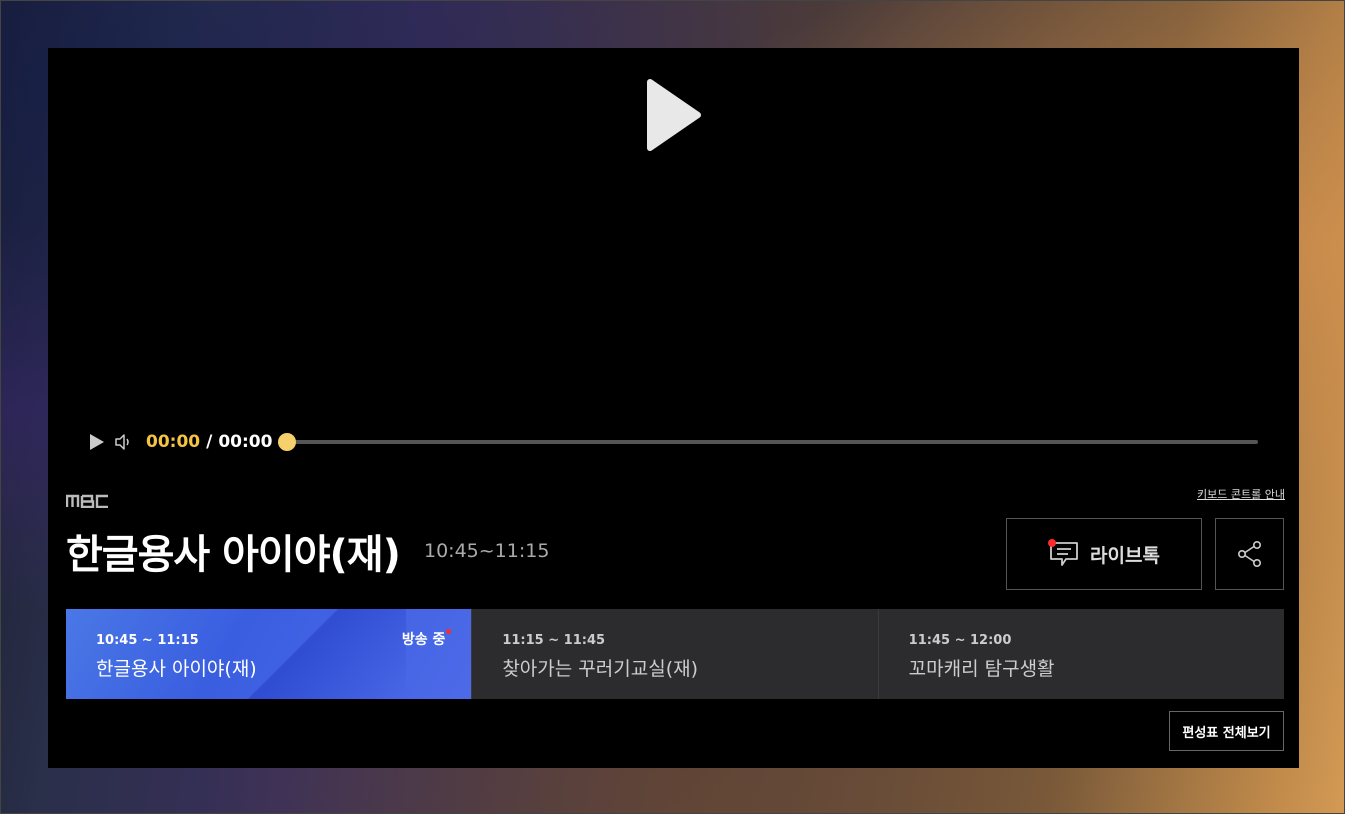 This screenshot has width=1345, height=814. Describe the element at coordinates (245, 442) in the screenshot. I see `total-time: 00:00` at that location.